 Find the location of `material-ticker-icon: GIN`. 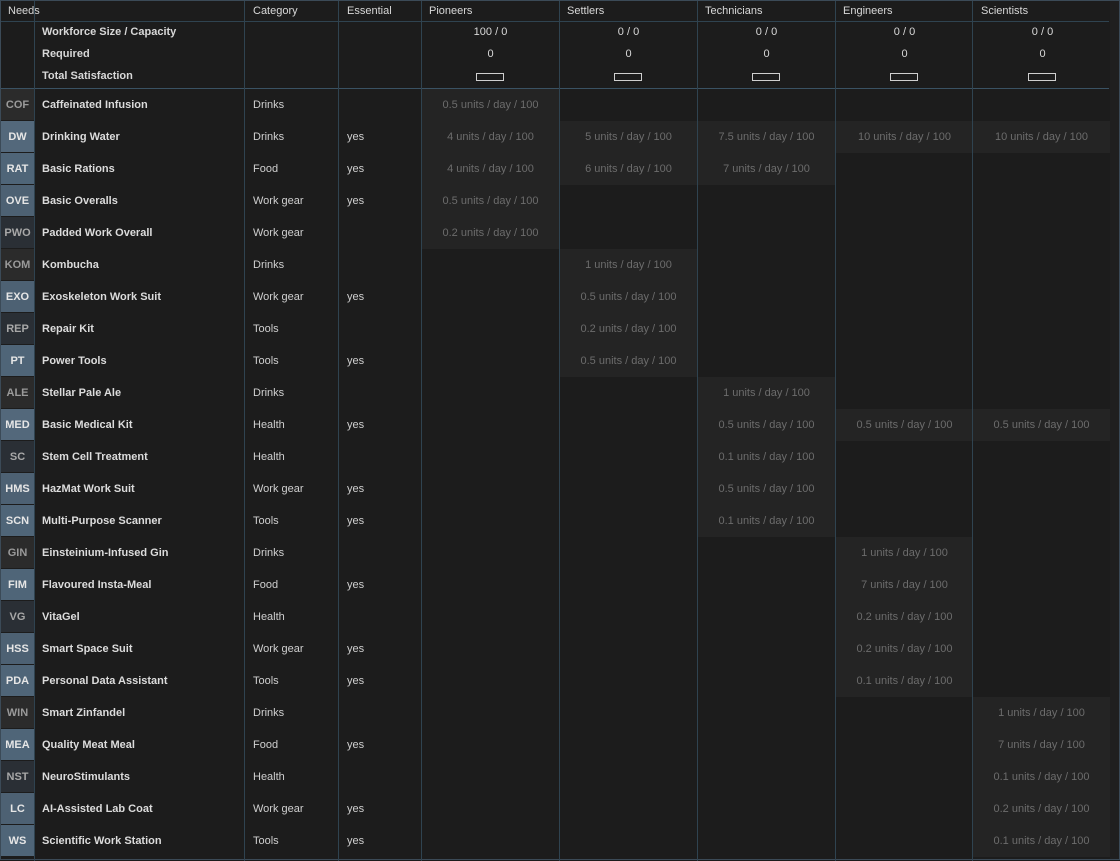

material-ticker-icon: GIN is located at coordinates (17, 552).